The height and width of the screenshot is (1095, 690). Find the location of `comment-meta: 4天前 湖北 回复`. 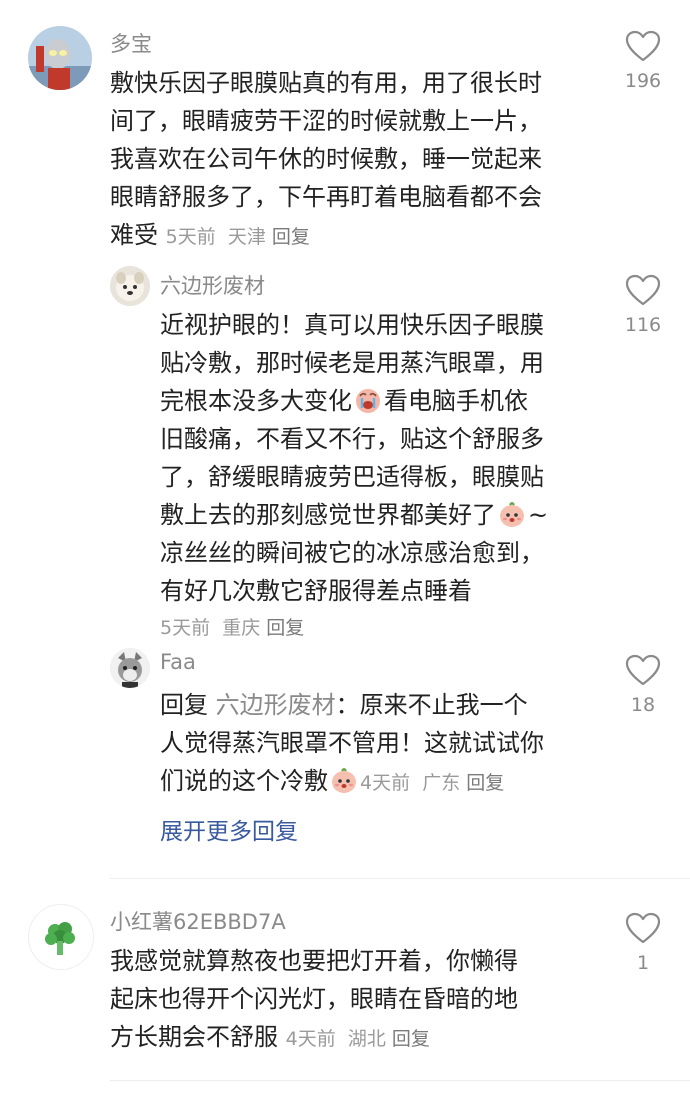

comment-meta: 4天前 湖北 回复 is located at coordinates (358, 1039).